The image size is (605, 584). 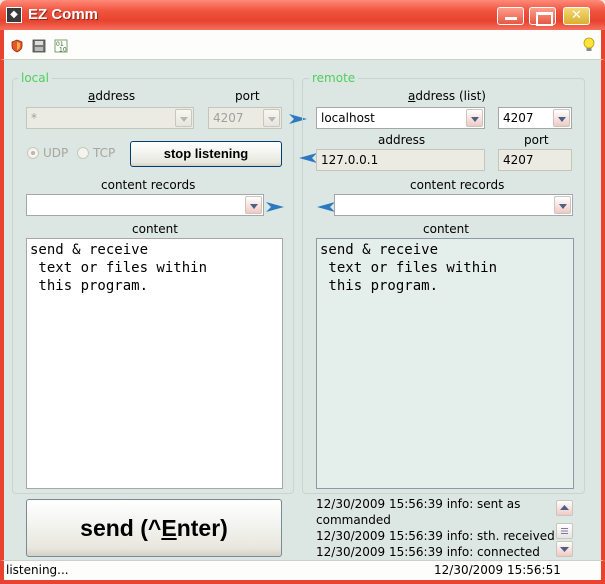 What do you see at coordinates (148, 185) in the screenshot?
I see `local-records-label: content records` at bounding box center [148, 185].